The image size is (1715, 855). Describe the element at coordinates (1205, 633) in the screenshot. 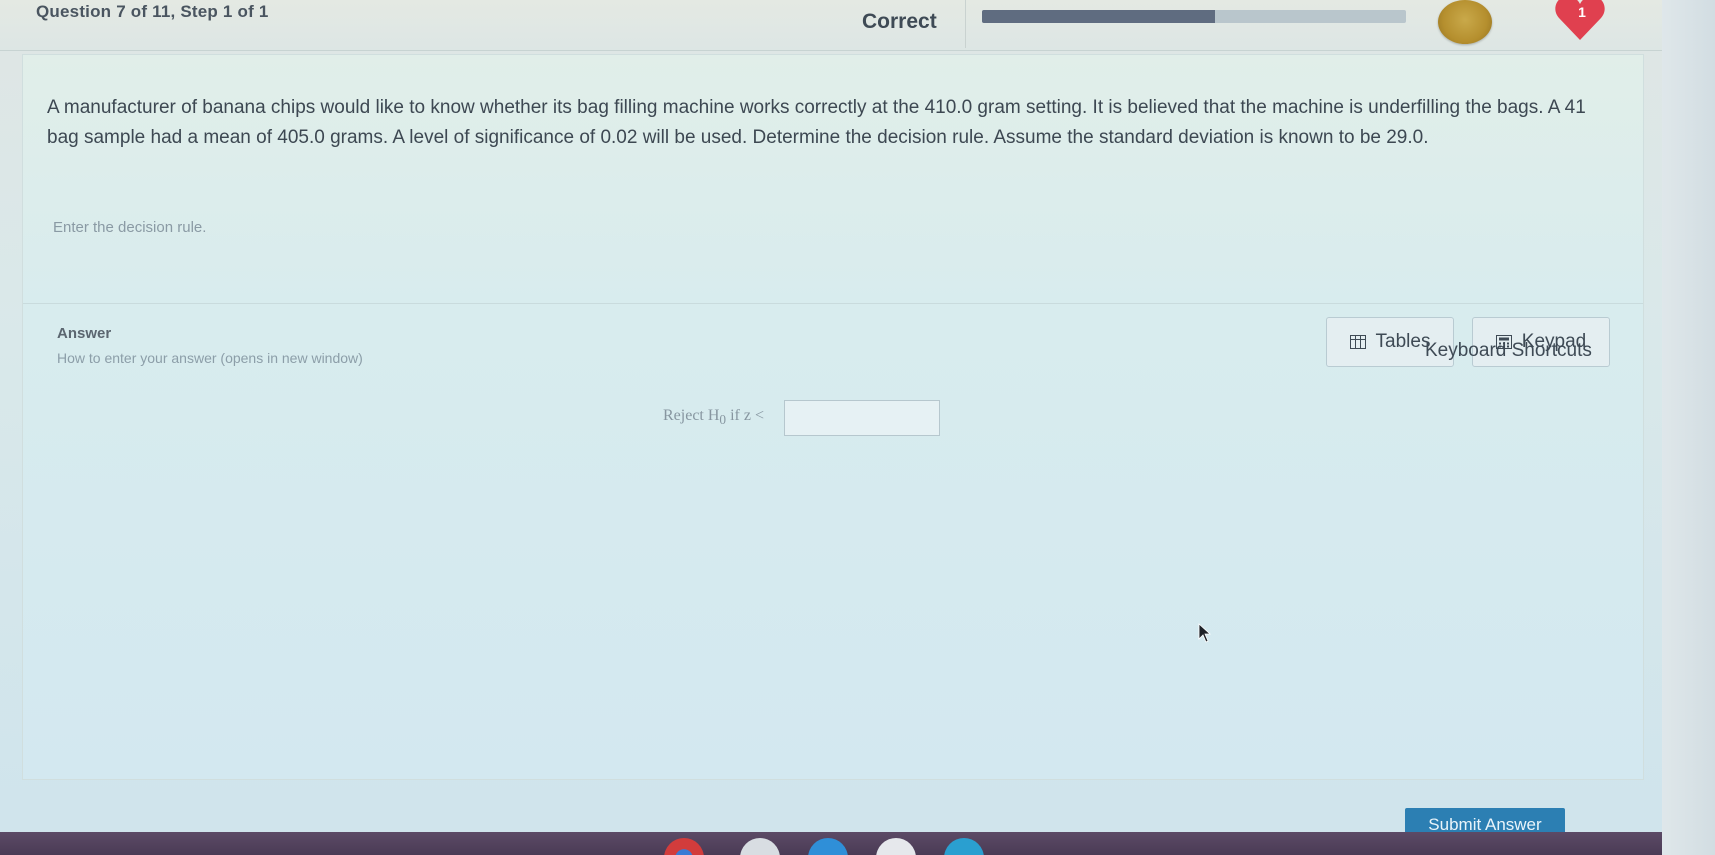

I see `mouse-cursor-icon` at that location.